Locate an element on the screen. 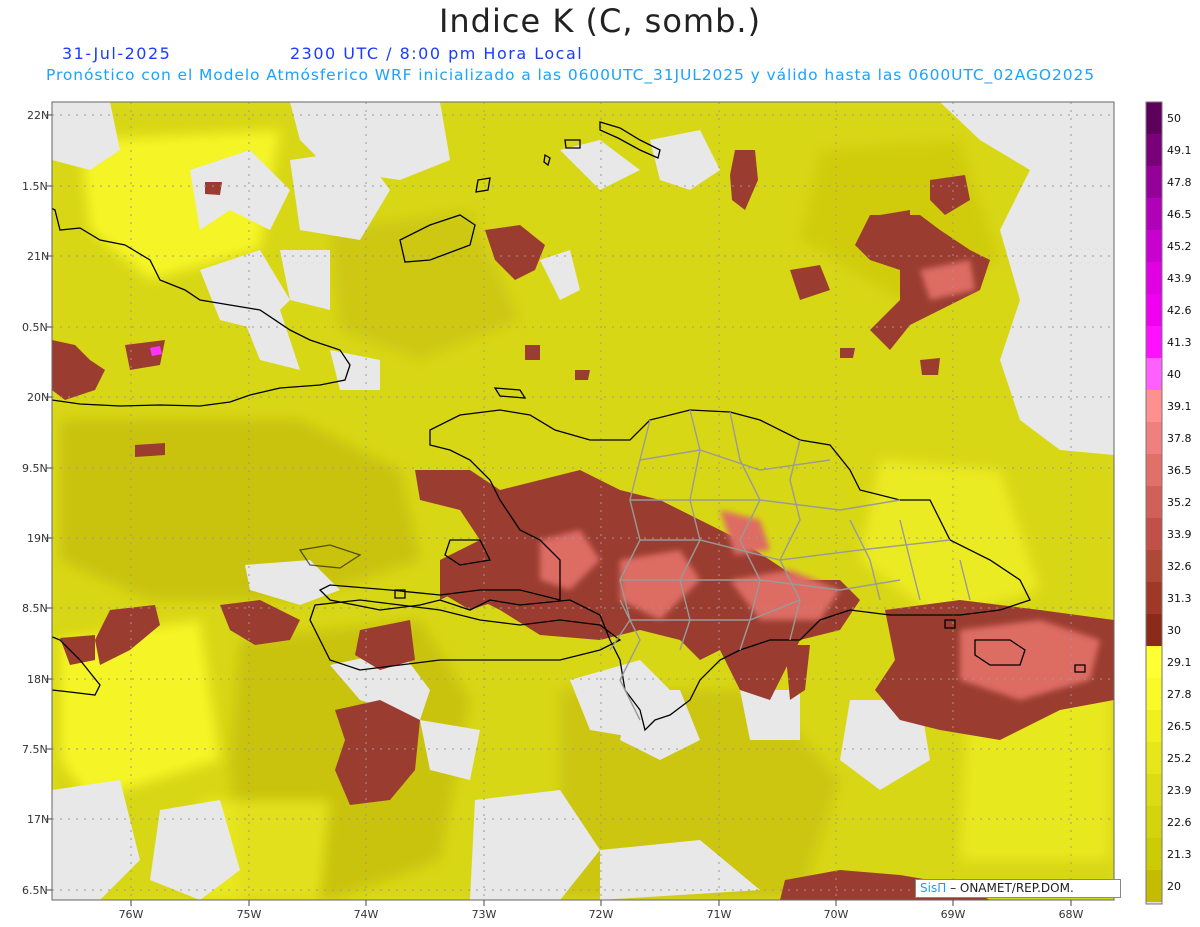 The height and width of the screenshot is (927, 1200). lon-label: 70W is located at coordinates (836, 914).